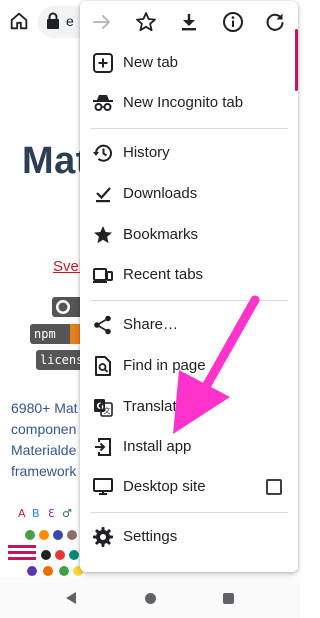 This screenshot has width=320, height=618. What do you see at coordinates (71, 598) in the screenshot?
I see `nav-back-icon` at bounding box center [71, 598].